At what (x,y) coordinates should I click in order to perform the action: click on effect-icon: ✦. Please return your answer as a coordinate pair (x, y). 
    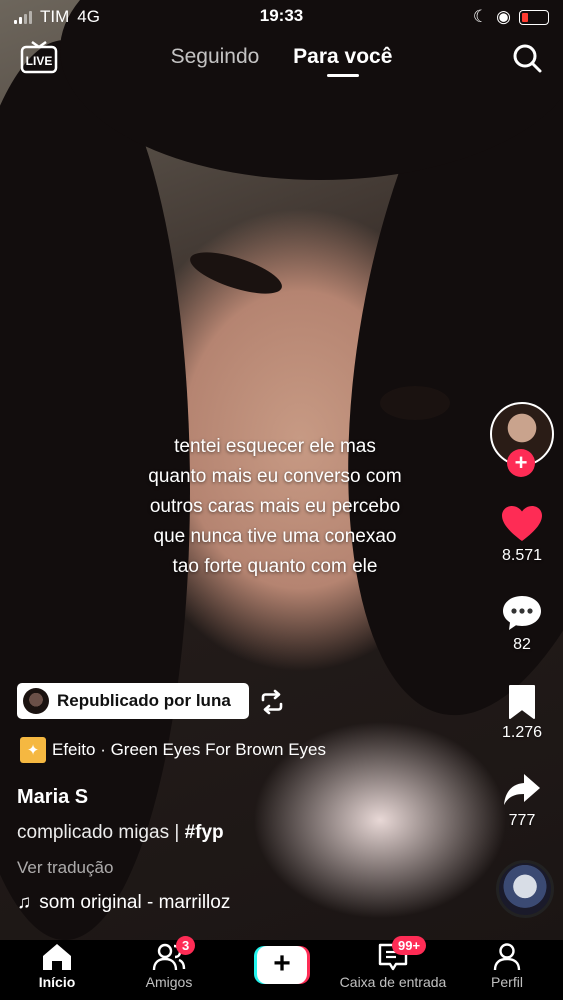
    Looking at the image, I should click on (33, 750).